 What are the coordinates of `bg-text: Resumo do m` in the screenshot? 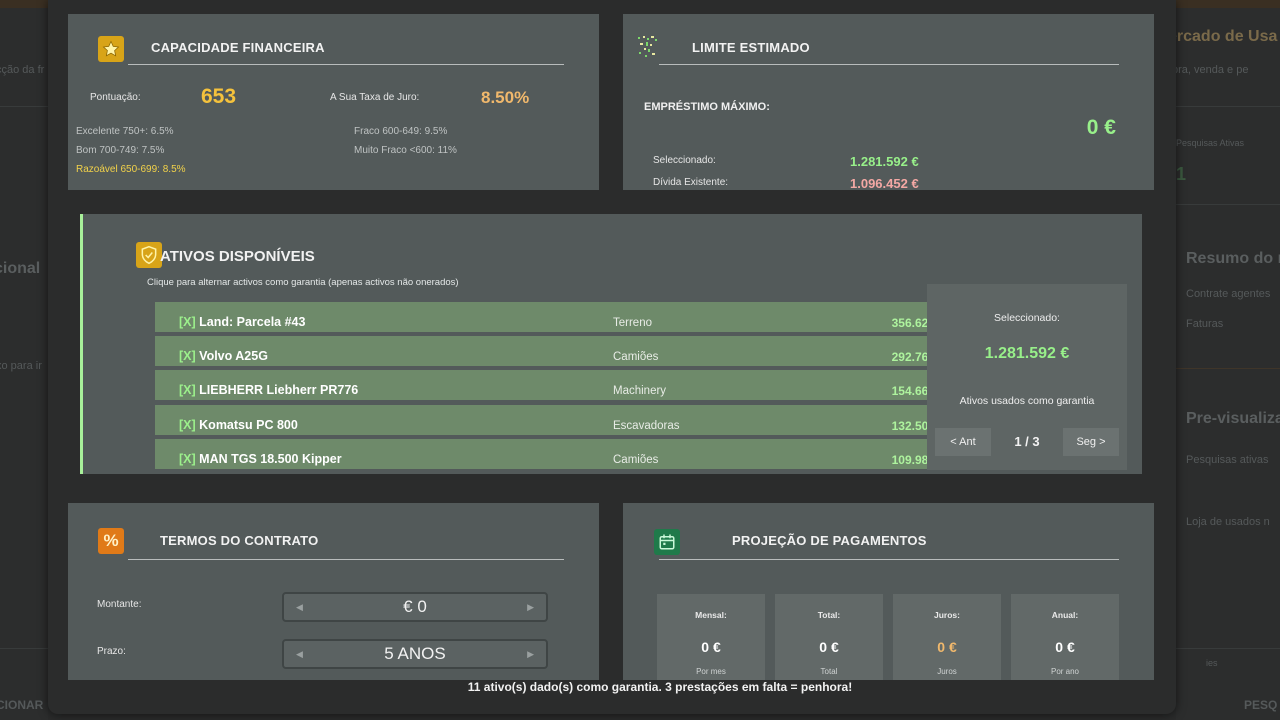 It's located at (1233, 258).